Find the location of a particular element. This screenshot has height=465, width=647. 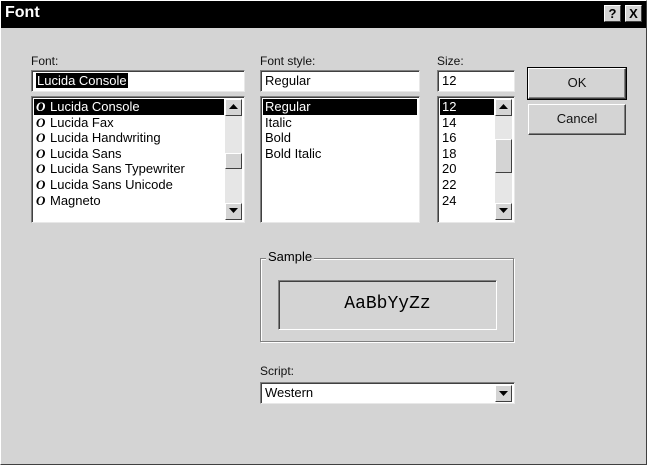

font-list-scrollbar is located at coordinates (233, 159).